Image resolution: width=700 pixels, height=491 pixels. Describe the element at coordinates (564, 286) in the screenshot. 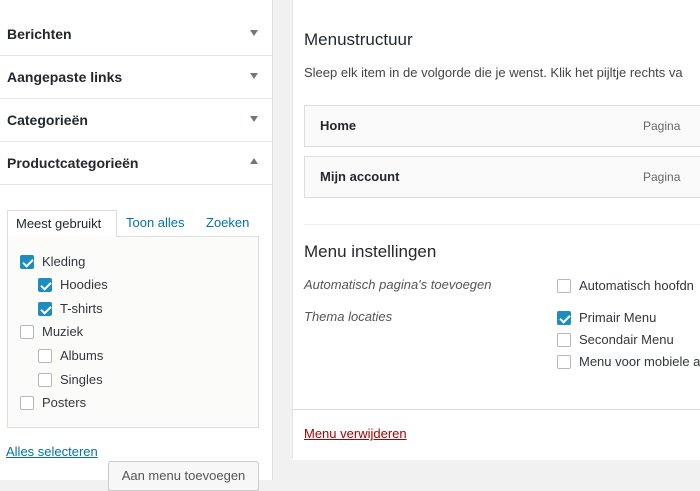

I see `auto-add-checkbox` at that location.